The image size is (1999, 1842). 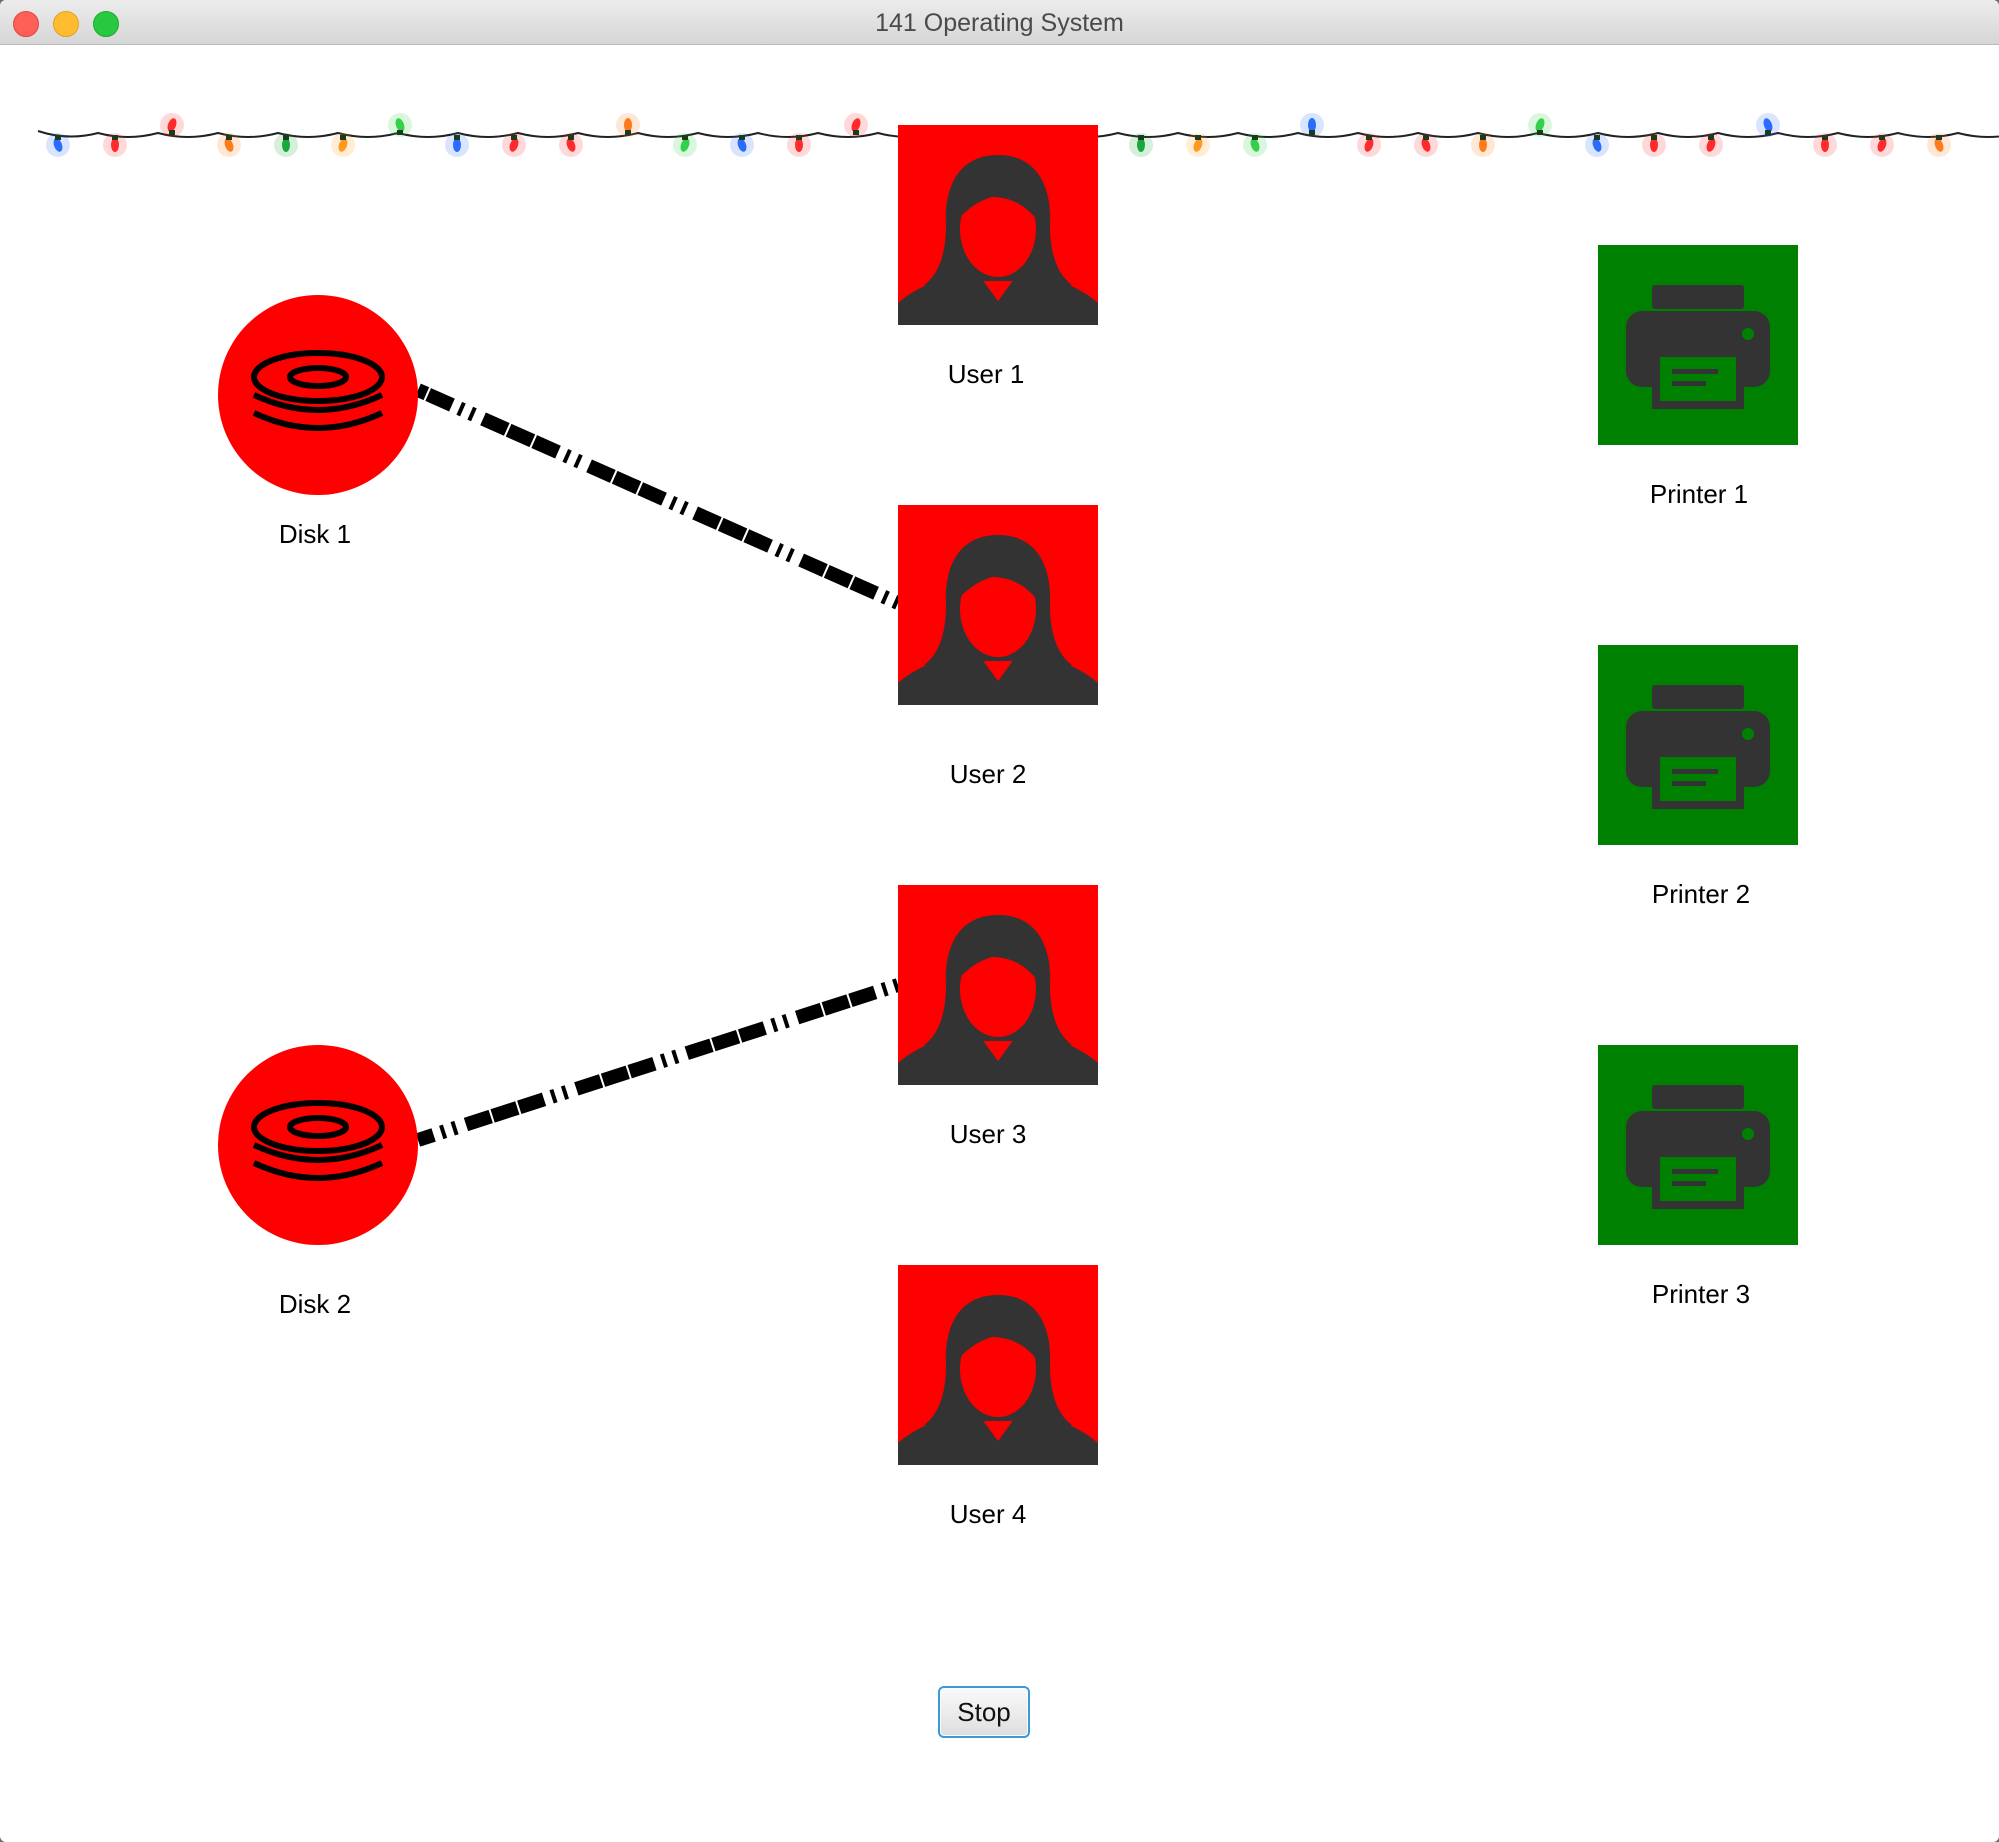 I want to click on connection-user3-disk2, so click(x=658, y=1062).